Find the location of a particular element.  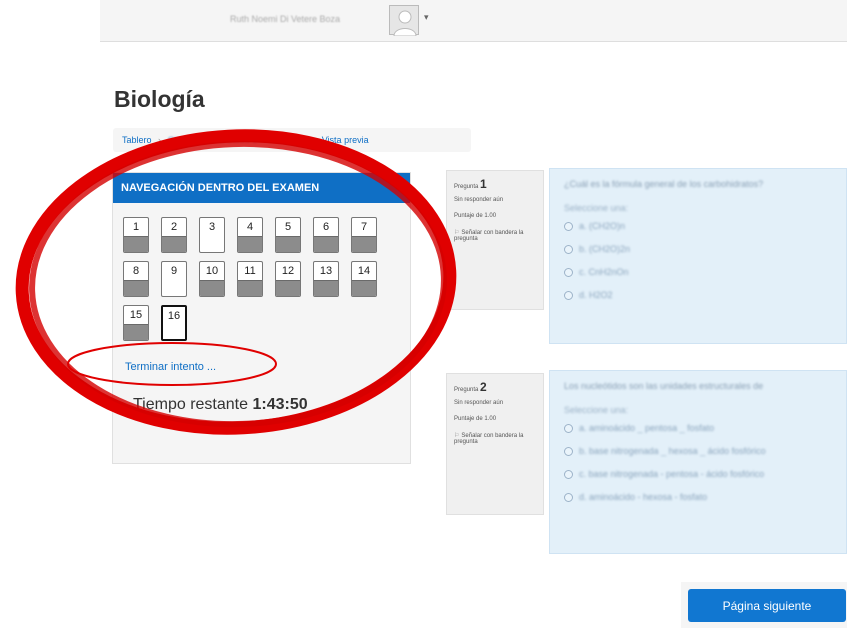

question-number: 4 is located at coordinates (250, 227).